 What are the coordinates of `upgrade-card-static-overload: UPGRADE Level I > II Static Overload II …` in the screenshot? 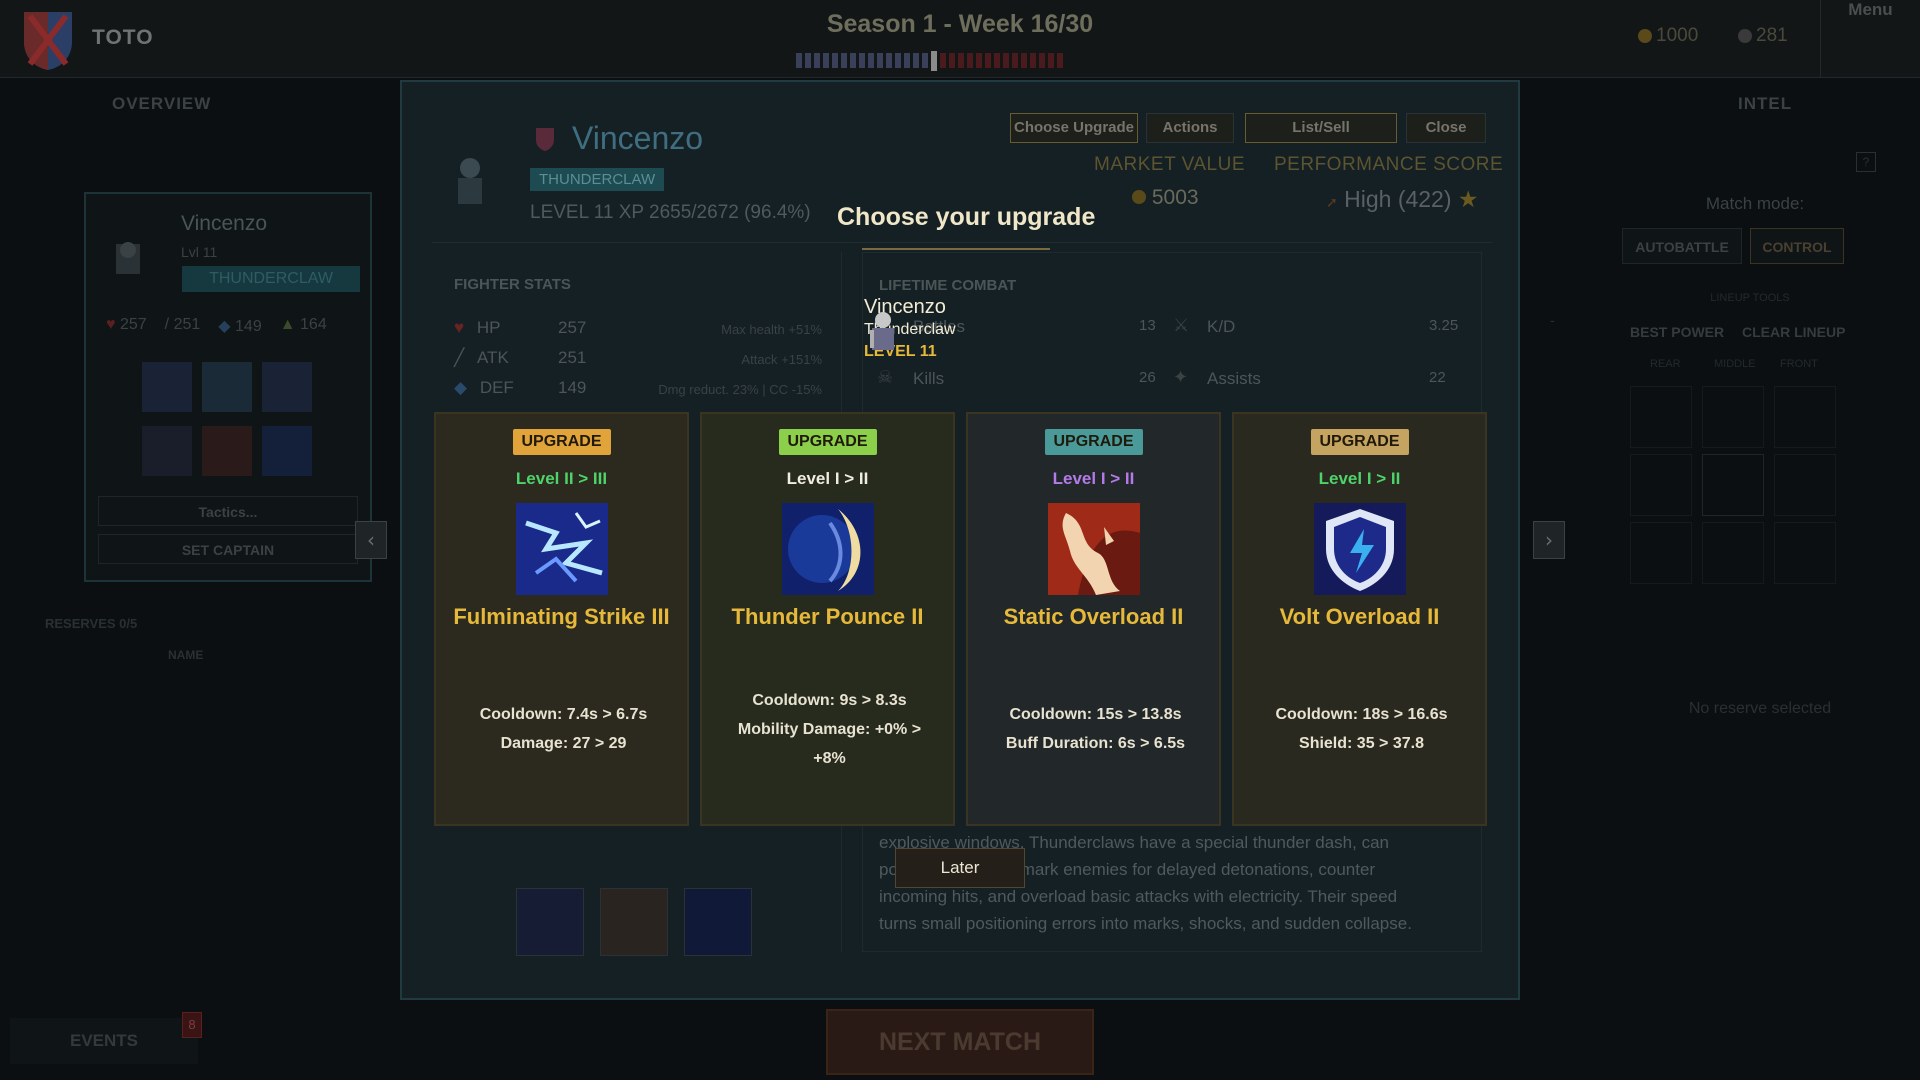 It's located at (1093, 619).